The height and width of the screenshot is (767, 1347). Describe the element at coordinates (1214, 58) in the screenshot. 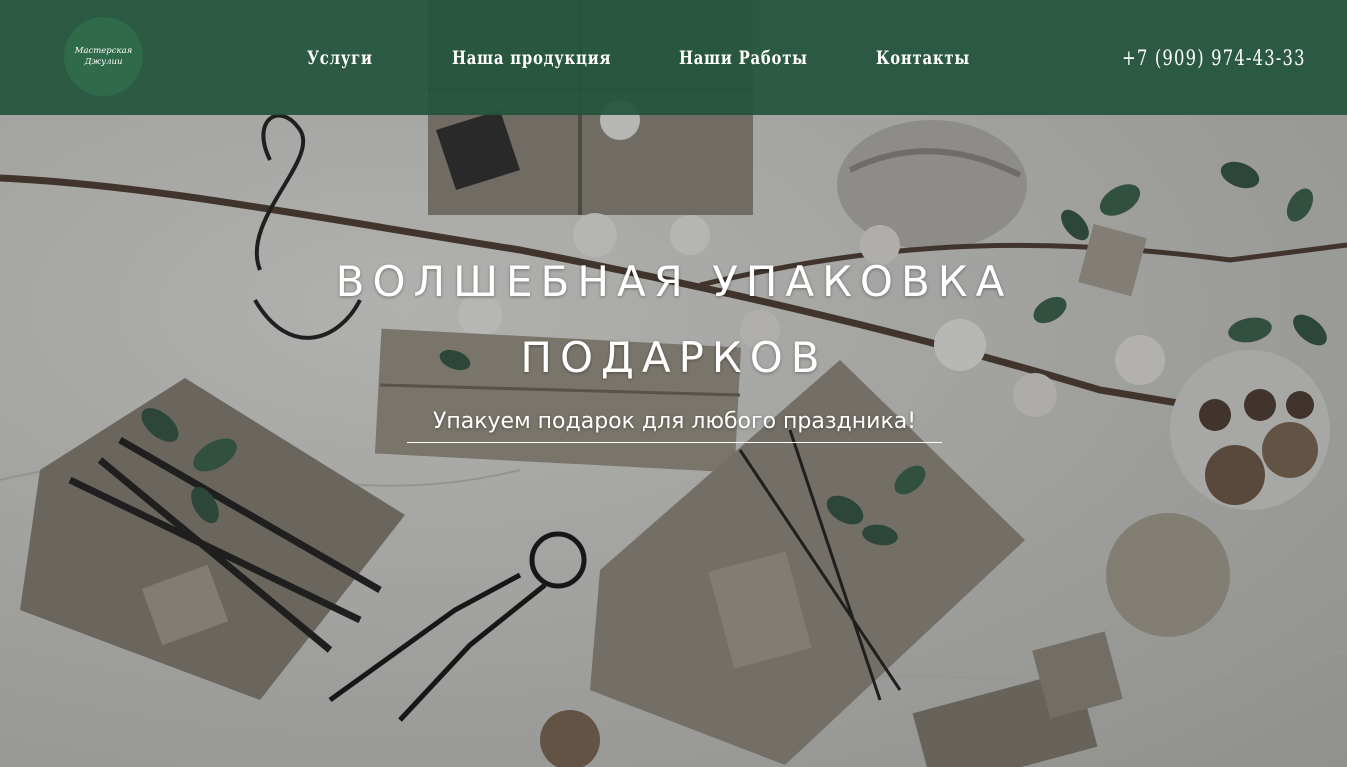

I see `phone-link: +7 (909) 974-43-33` at that location.